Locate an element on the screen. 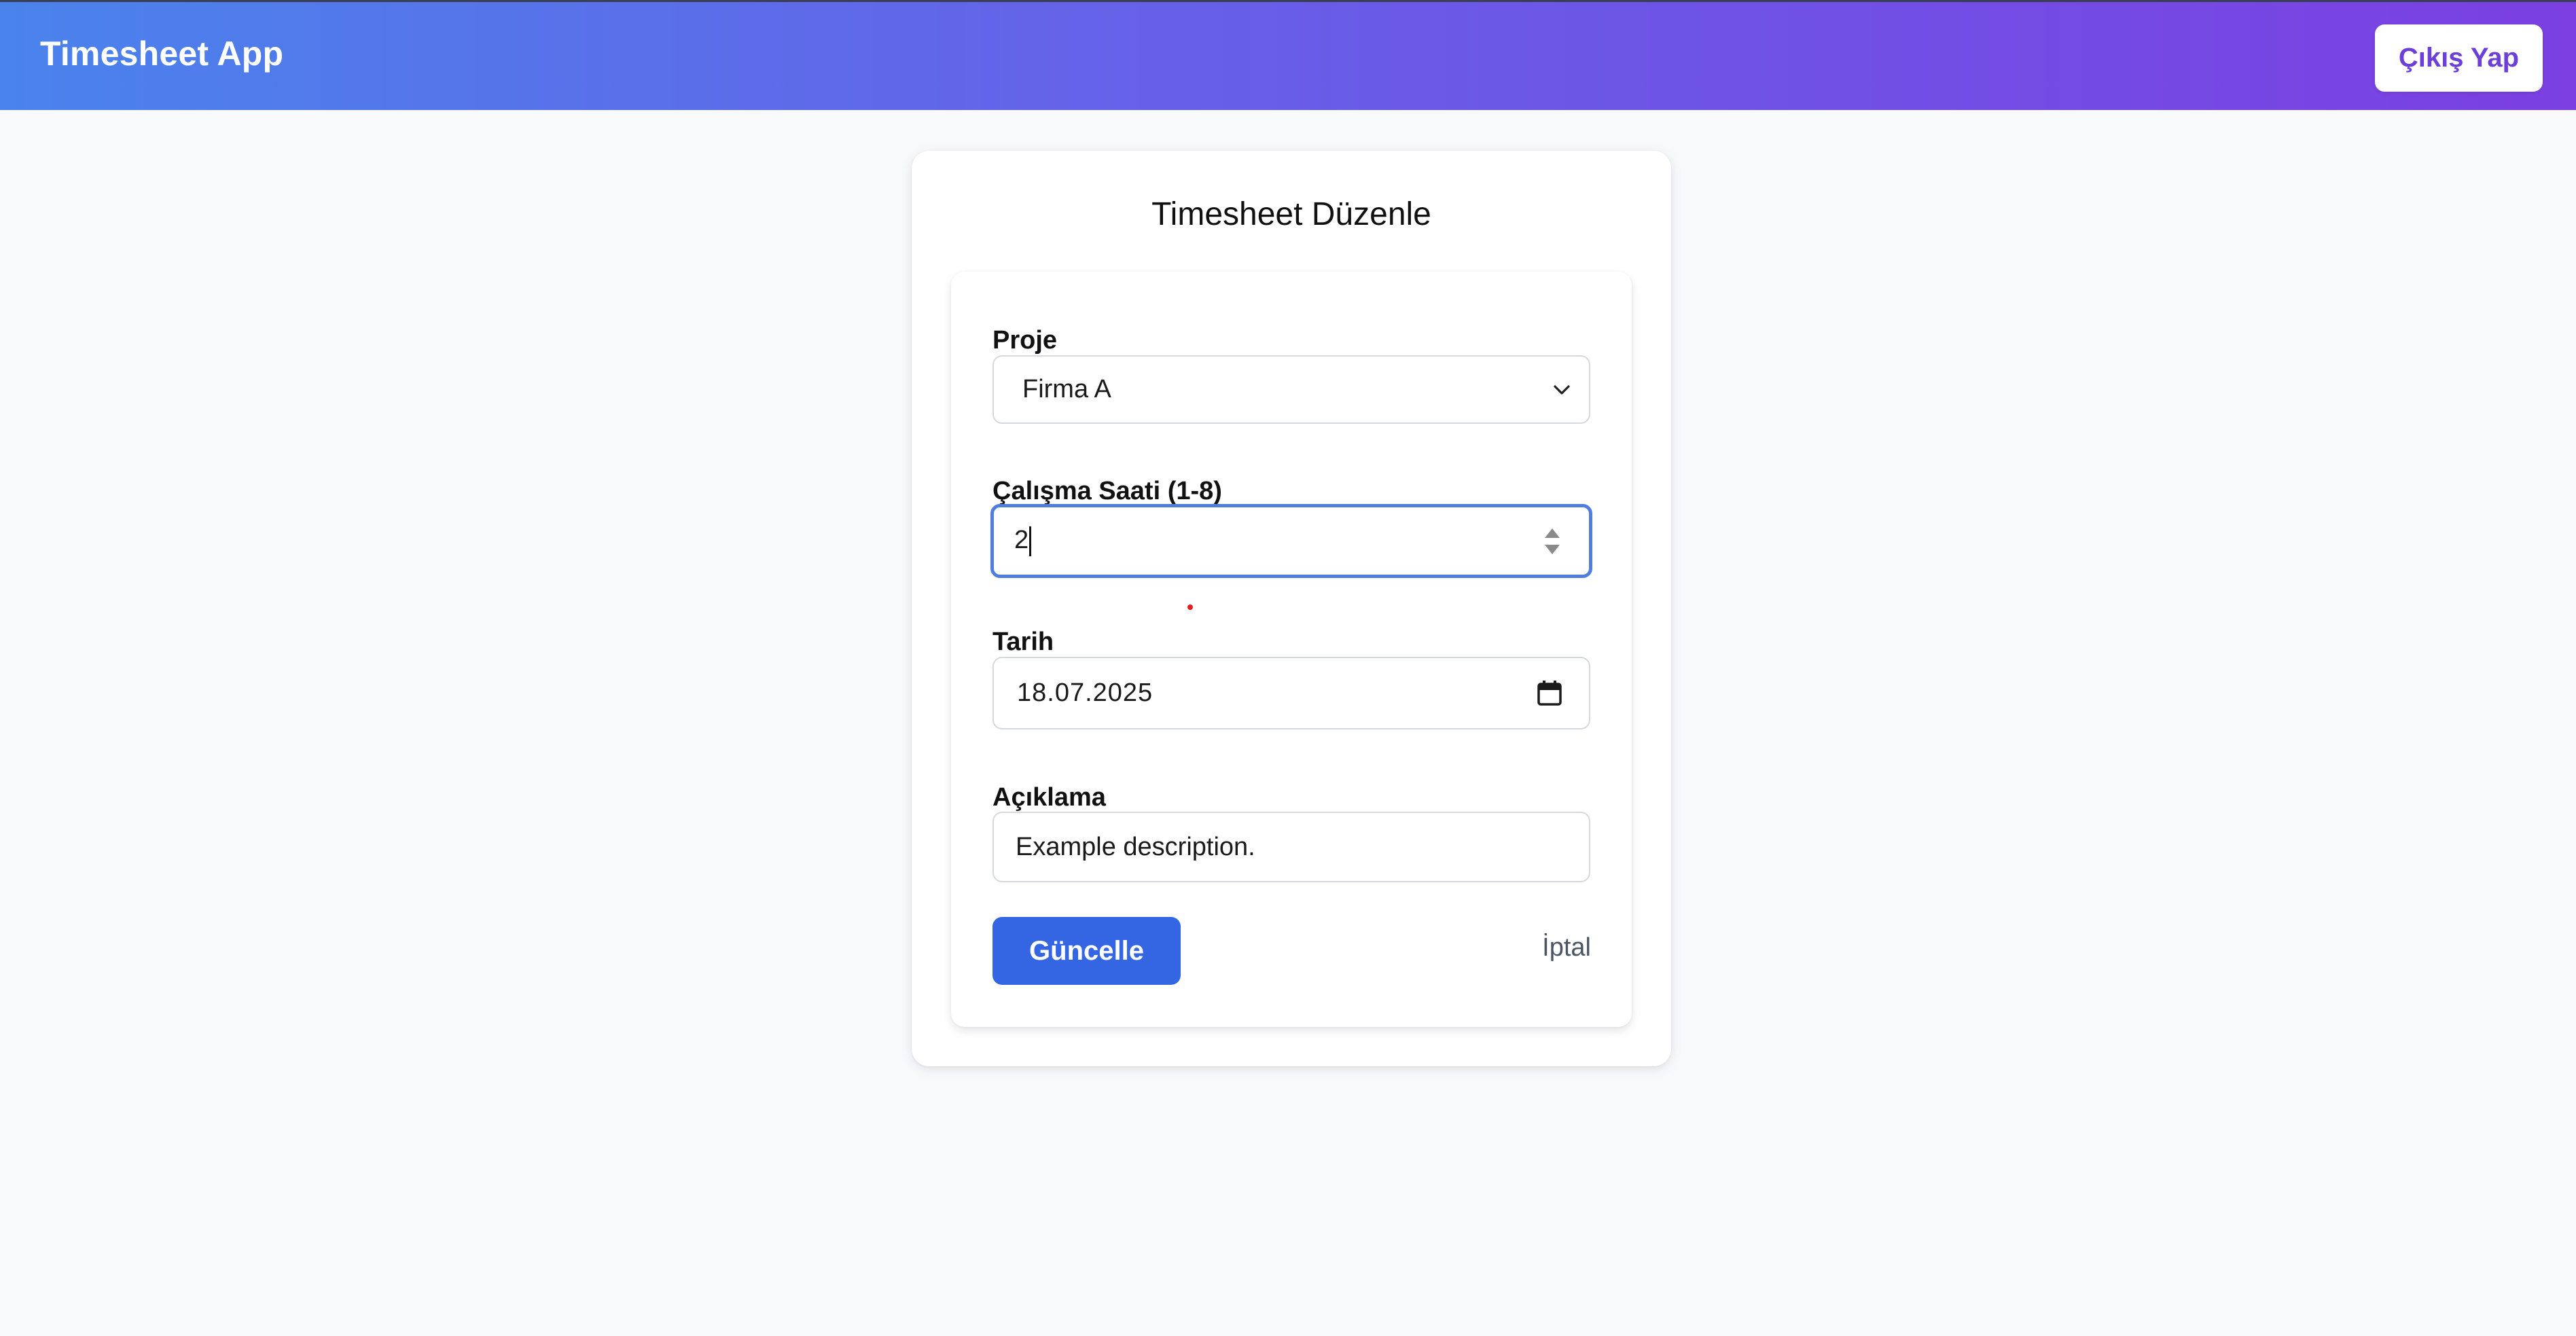  calendar-icon is located at coordinates (1549, 693).